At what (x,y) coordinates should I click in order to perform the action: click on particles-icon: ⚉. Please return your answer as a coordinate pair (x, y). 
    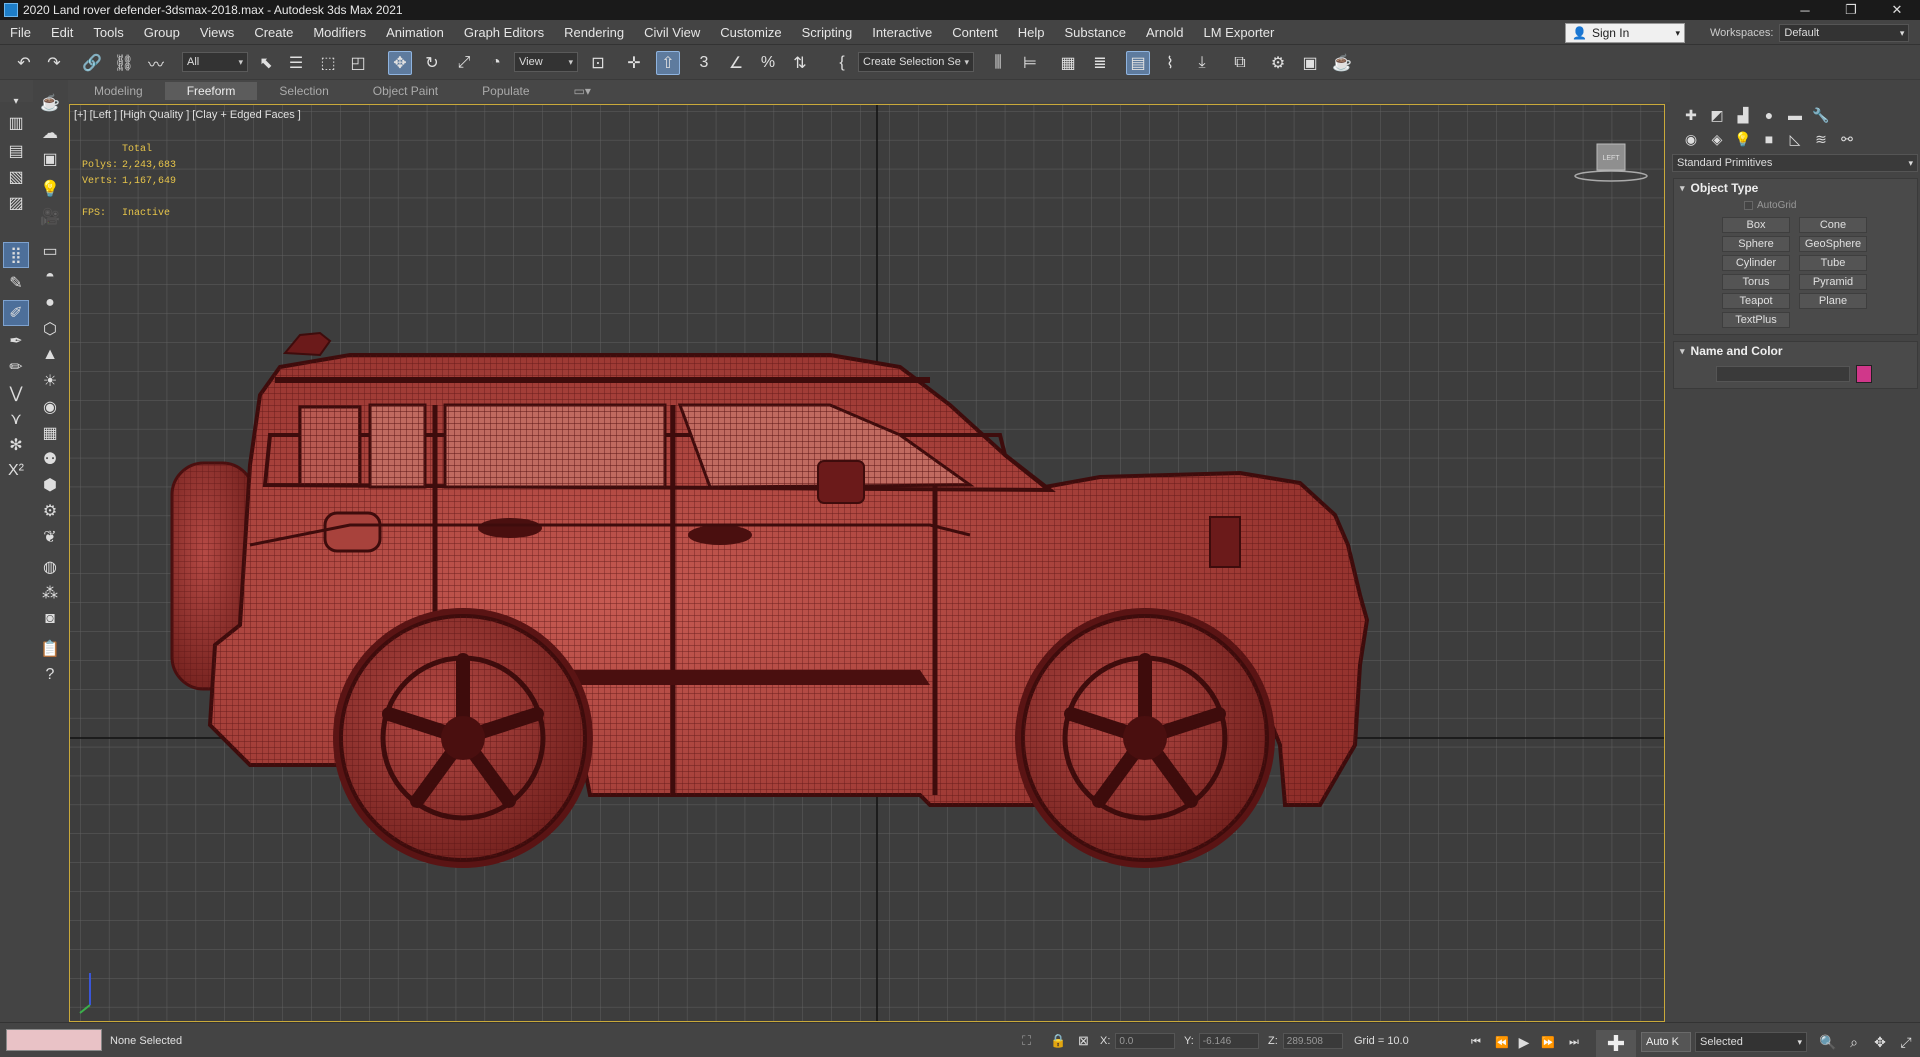
    Looking at the image, I should click on (50, 459).